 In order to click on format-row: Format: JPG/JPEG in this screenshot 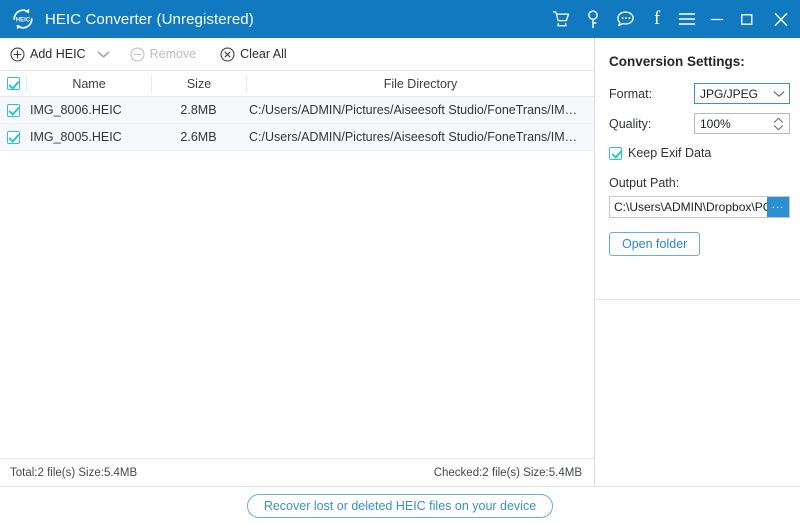, I will do `click(704, 93)`.